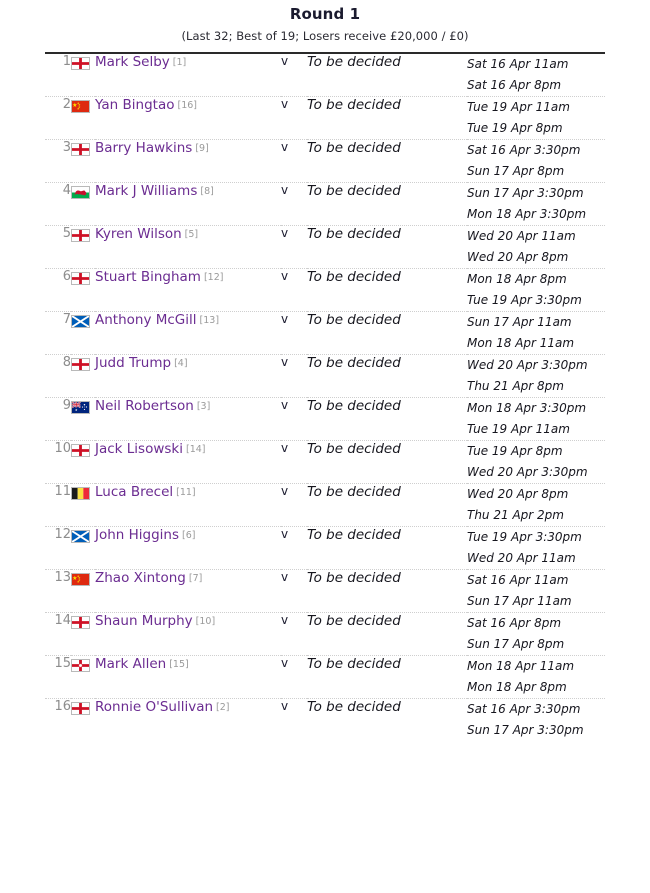  I want to click on player-link: Jack Lisowski [14], so click(188, 462).